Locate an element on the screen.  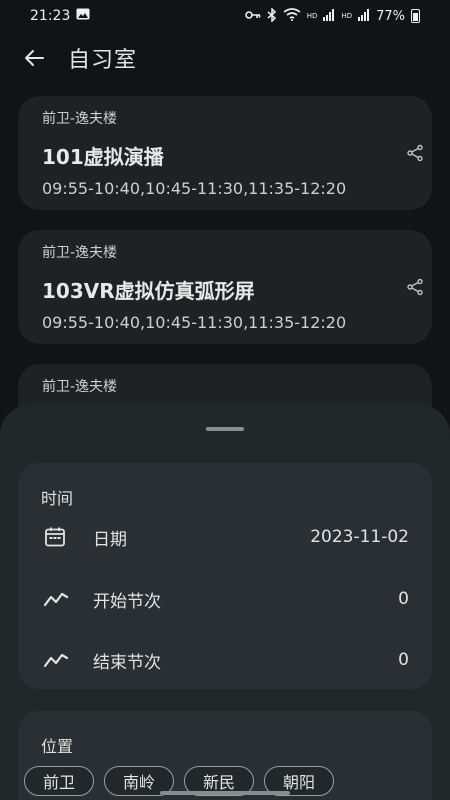
image-icon is located at coordinates (83, 16).